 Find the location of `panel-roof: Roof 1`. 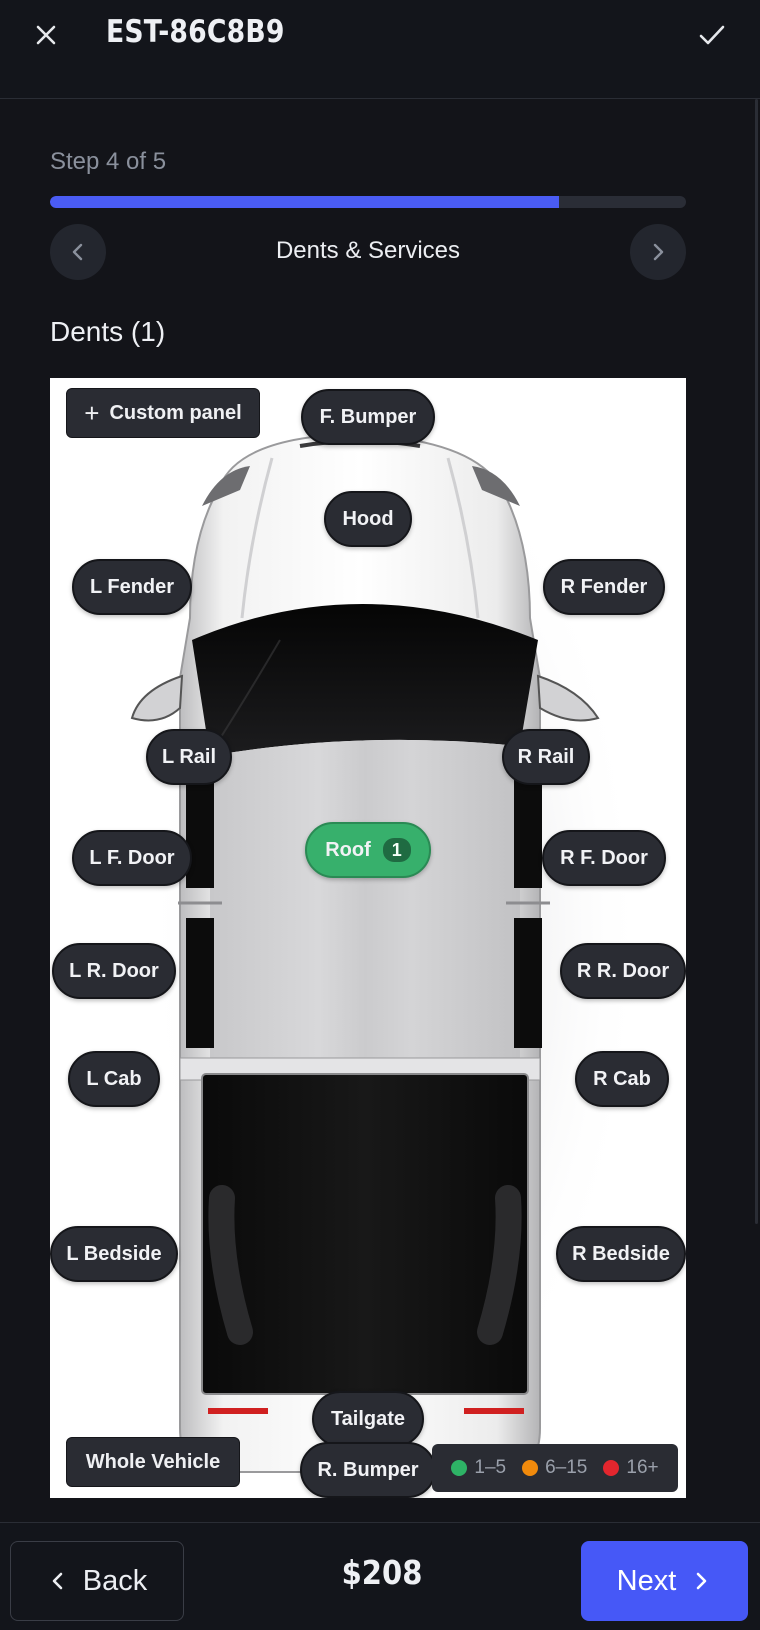

panel-roof: Roof 1 is located at coordinates (368, 850).